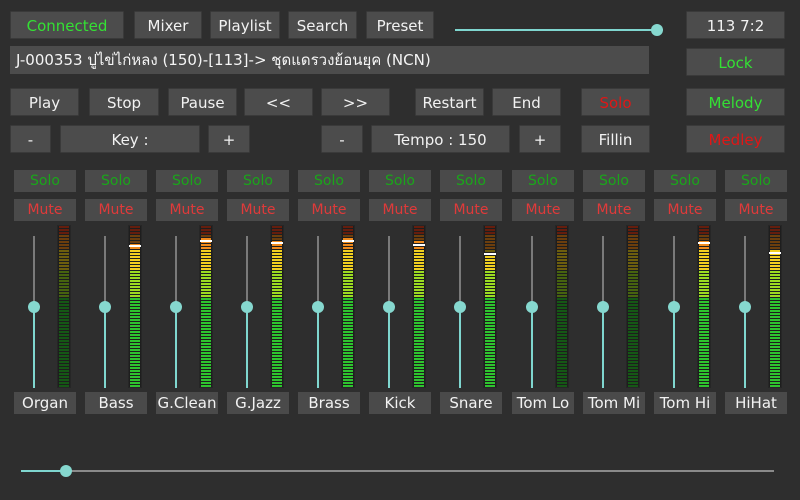  What do you see at coordinates (66, 471) in the screenshot?
I see `master-slider-knob` at bounding box center [66, 471].